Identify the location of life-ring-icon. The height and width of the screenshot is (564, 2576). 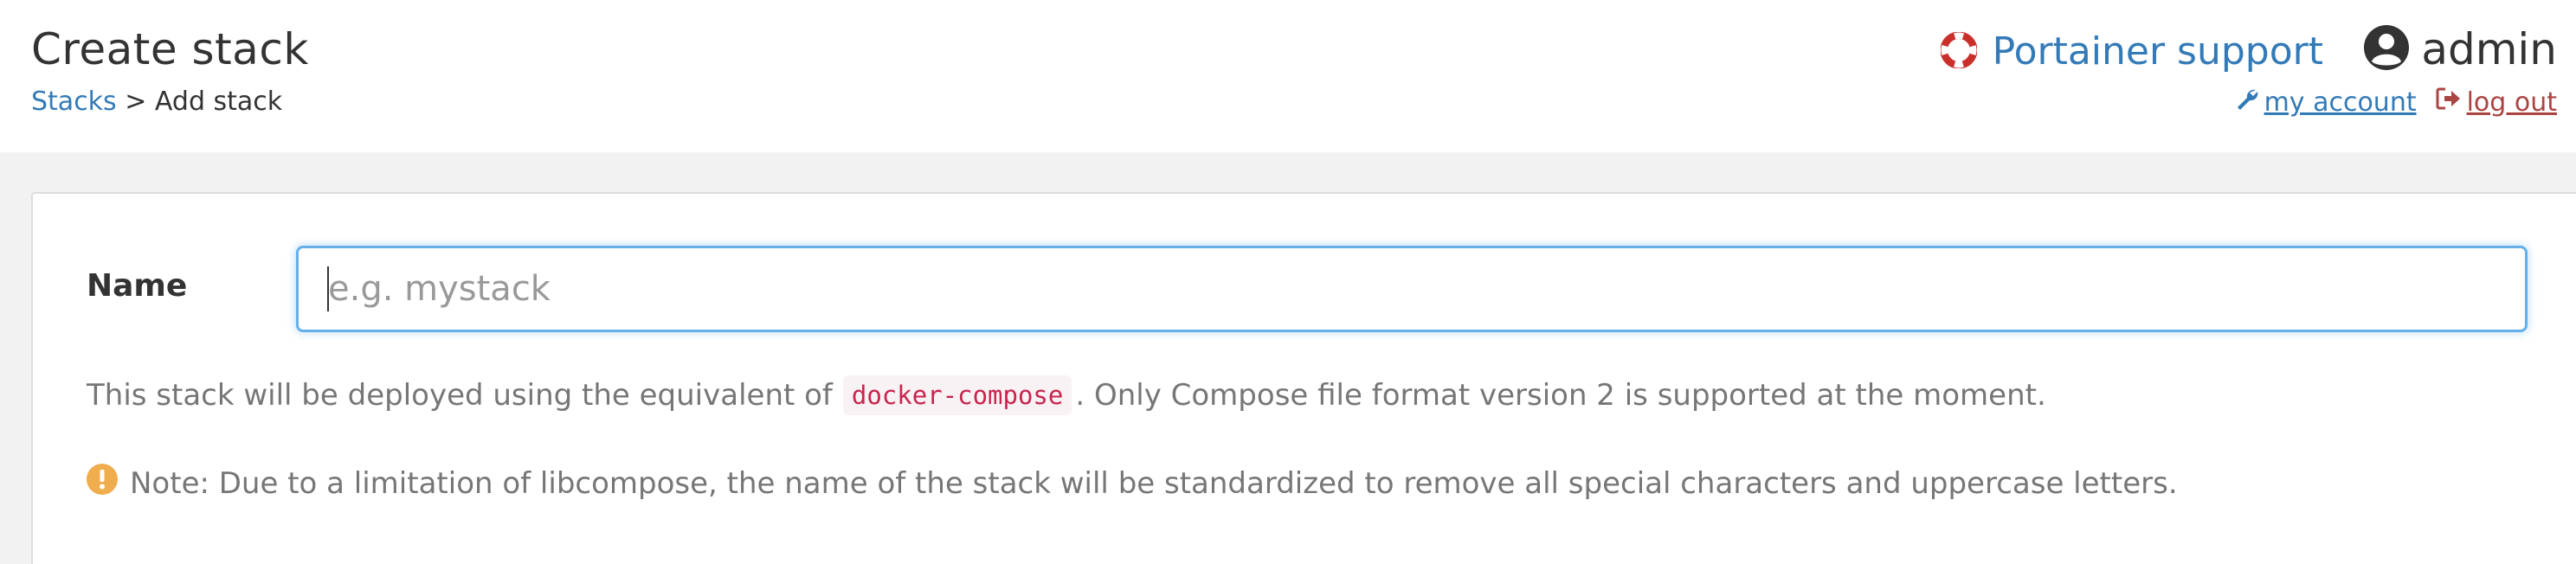
(1959, 51).